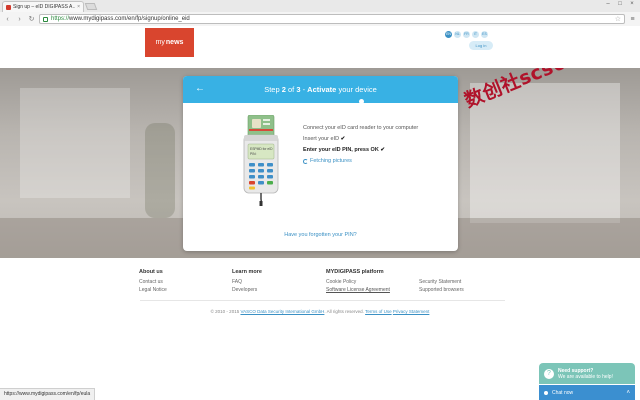  I want to click on footer-heading: Learn more, so click(247, 272).